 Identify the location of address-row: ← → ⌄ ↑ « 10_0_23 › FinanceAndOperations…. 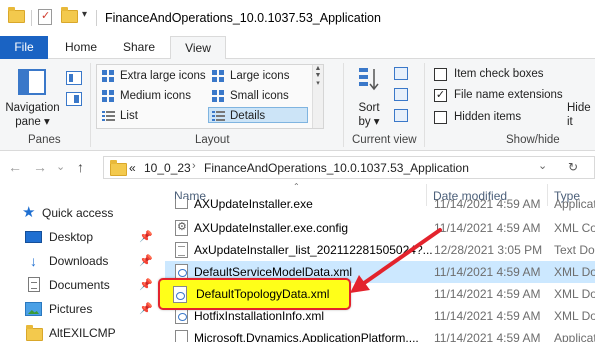
(297, 167).